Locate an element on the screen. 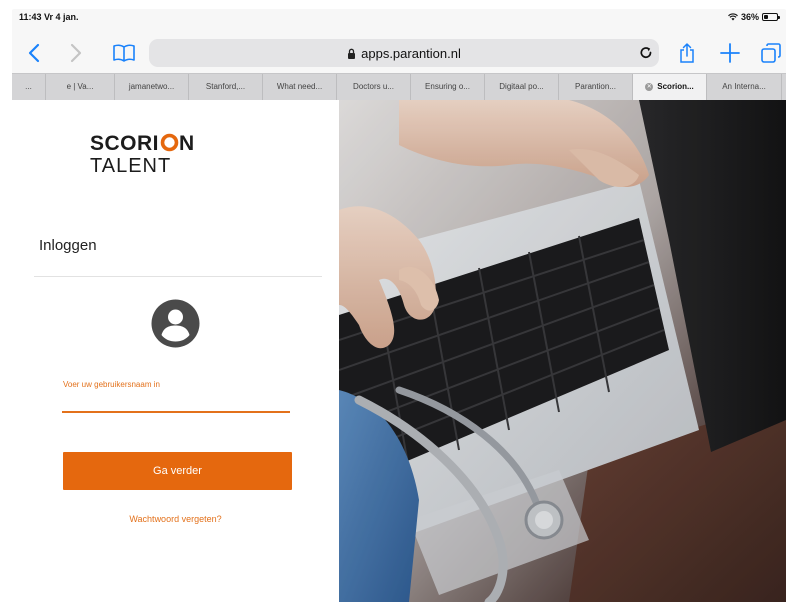  address-bar: apps.parantion.nl is located at coordinates (404, 53).